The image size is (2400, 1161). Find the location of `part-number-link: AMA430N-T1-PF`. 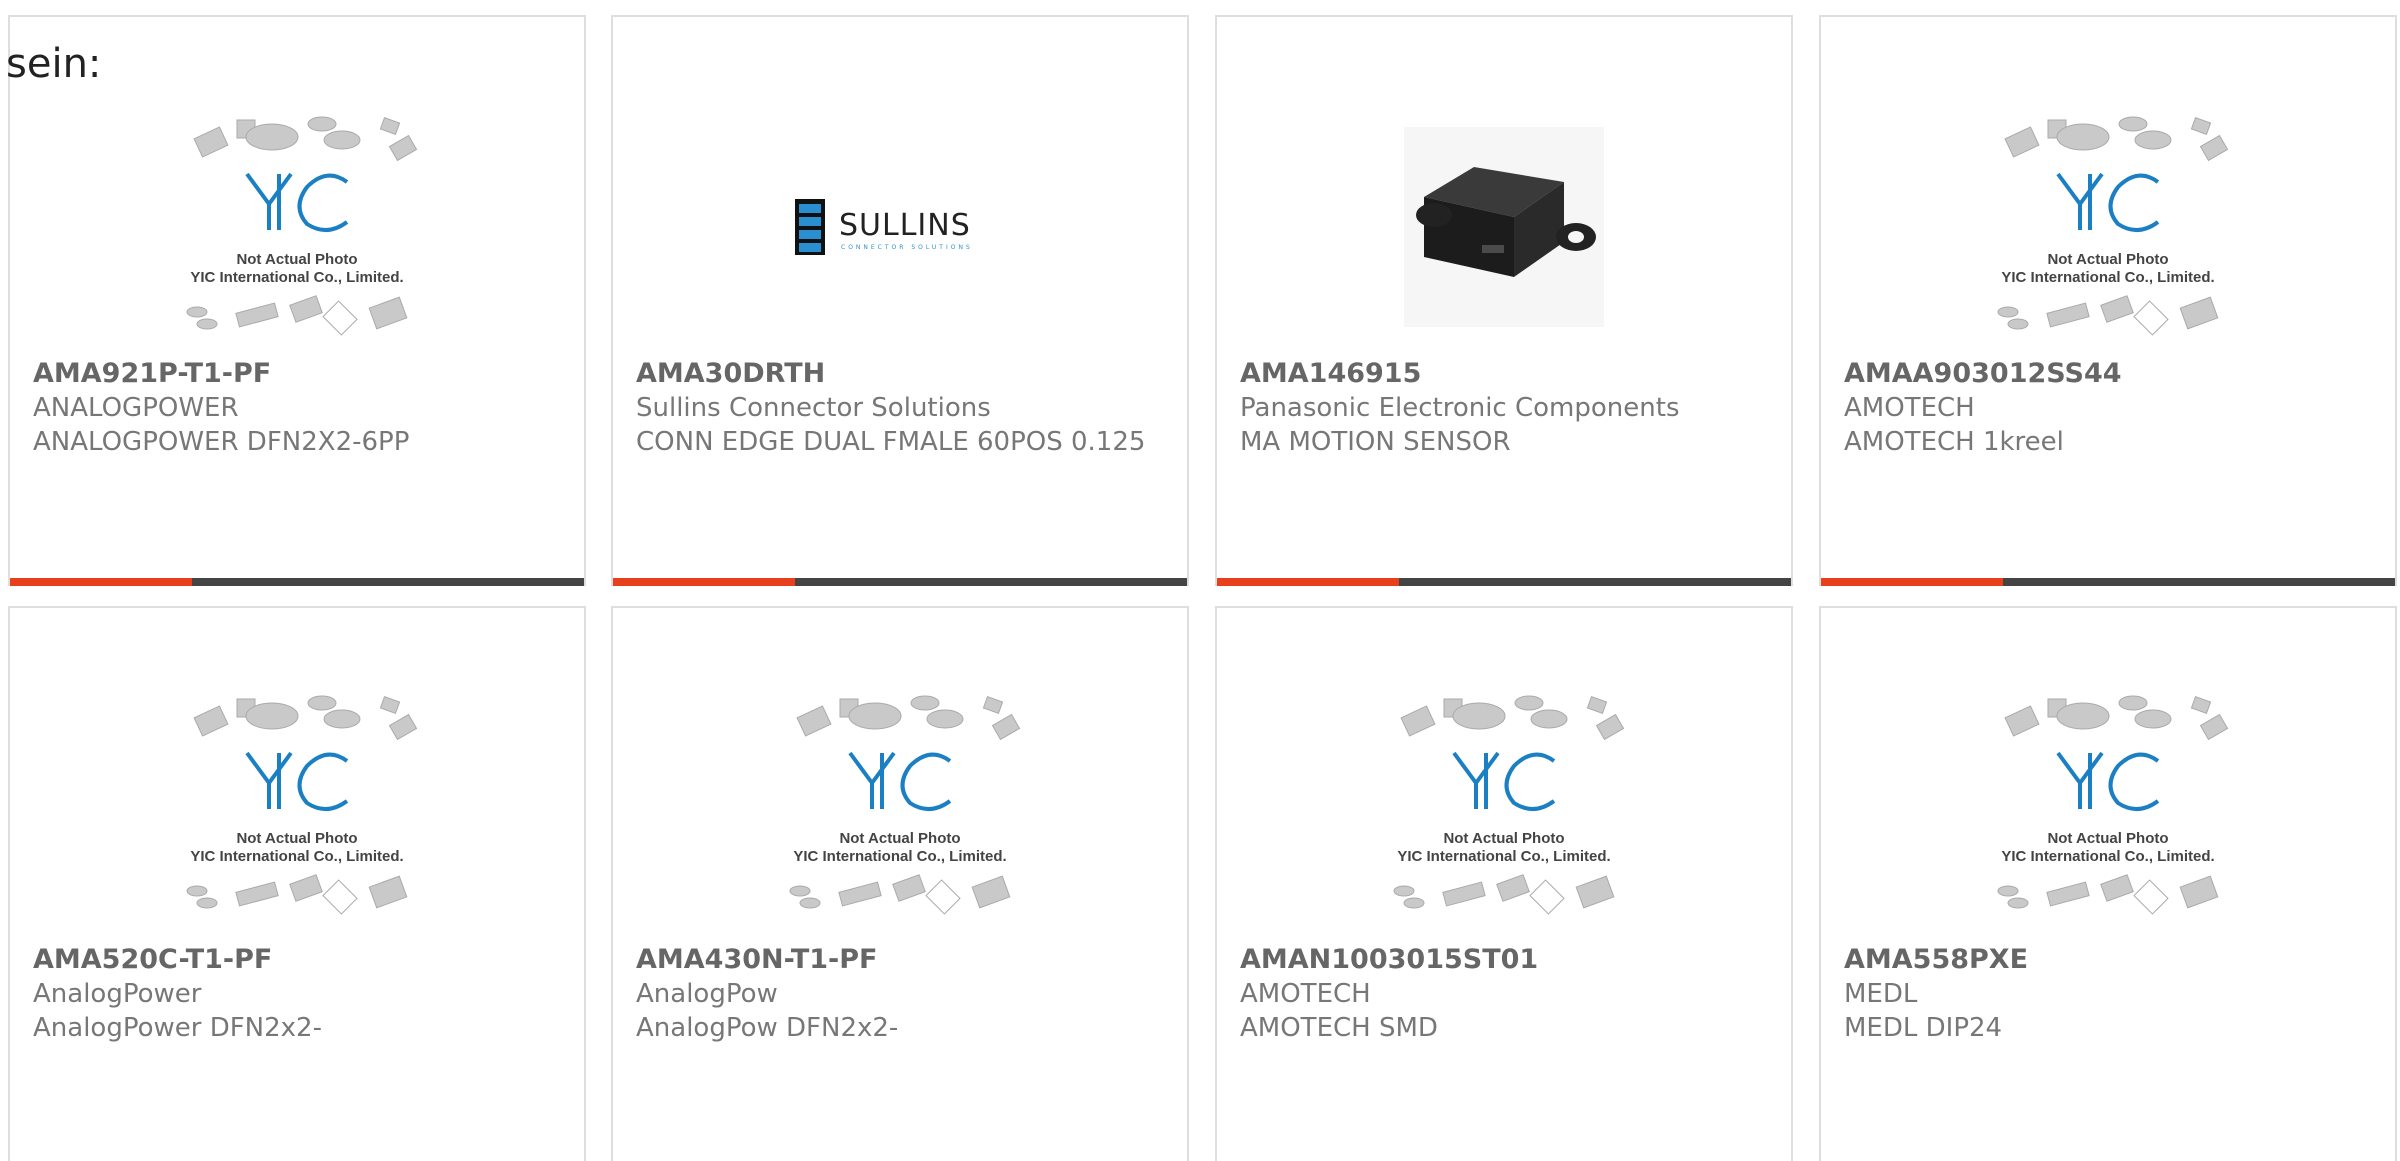

part-number-link: AMA430N-T1-PF is located at coordinates (901, 960).